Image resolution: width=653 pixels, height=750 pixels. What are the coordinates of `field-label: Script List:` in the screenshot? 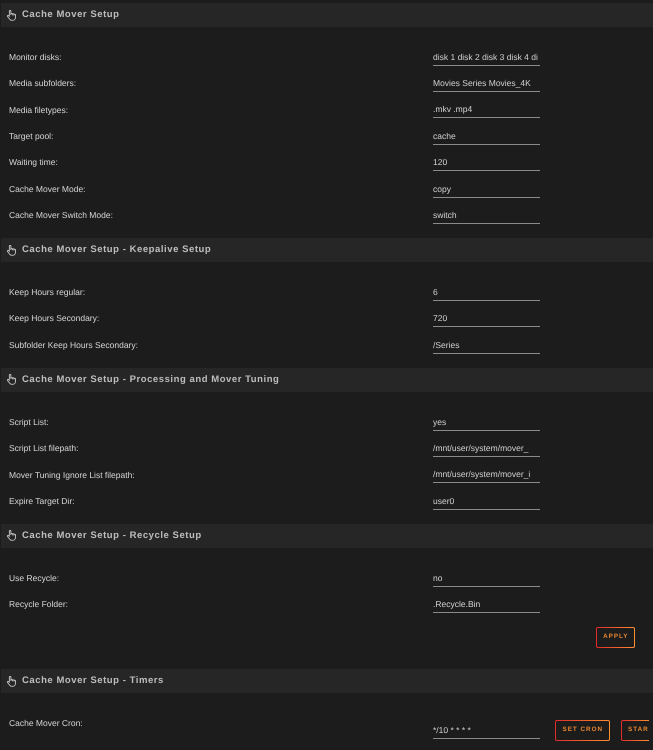 It's located at (29, 422).